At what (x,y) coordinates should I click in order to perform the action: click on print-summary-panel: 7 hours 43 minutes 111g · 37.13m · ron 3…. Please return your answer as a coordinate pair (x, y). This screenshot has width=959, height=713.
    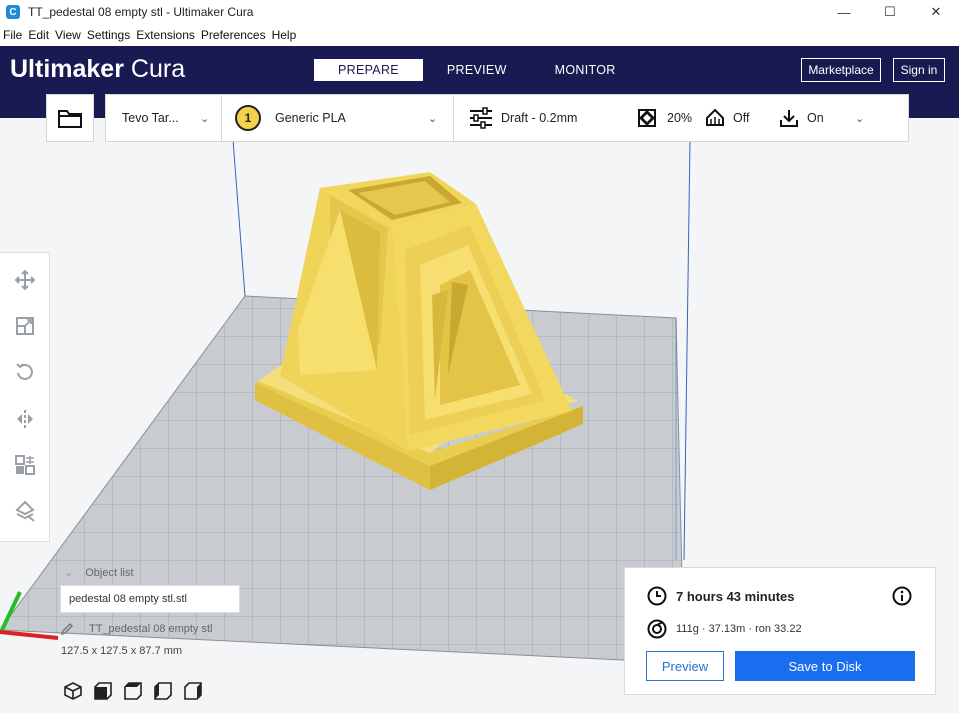
    Looking at the image, I should click on (780, 631).